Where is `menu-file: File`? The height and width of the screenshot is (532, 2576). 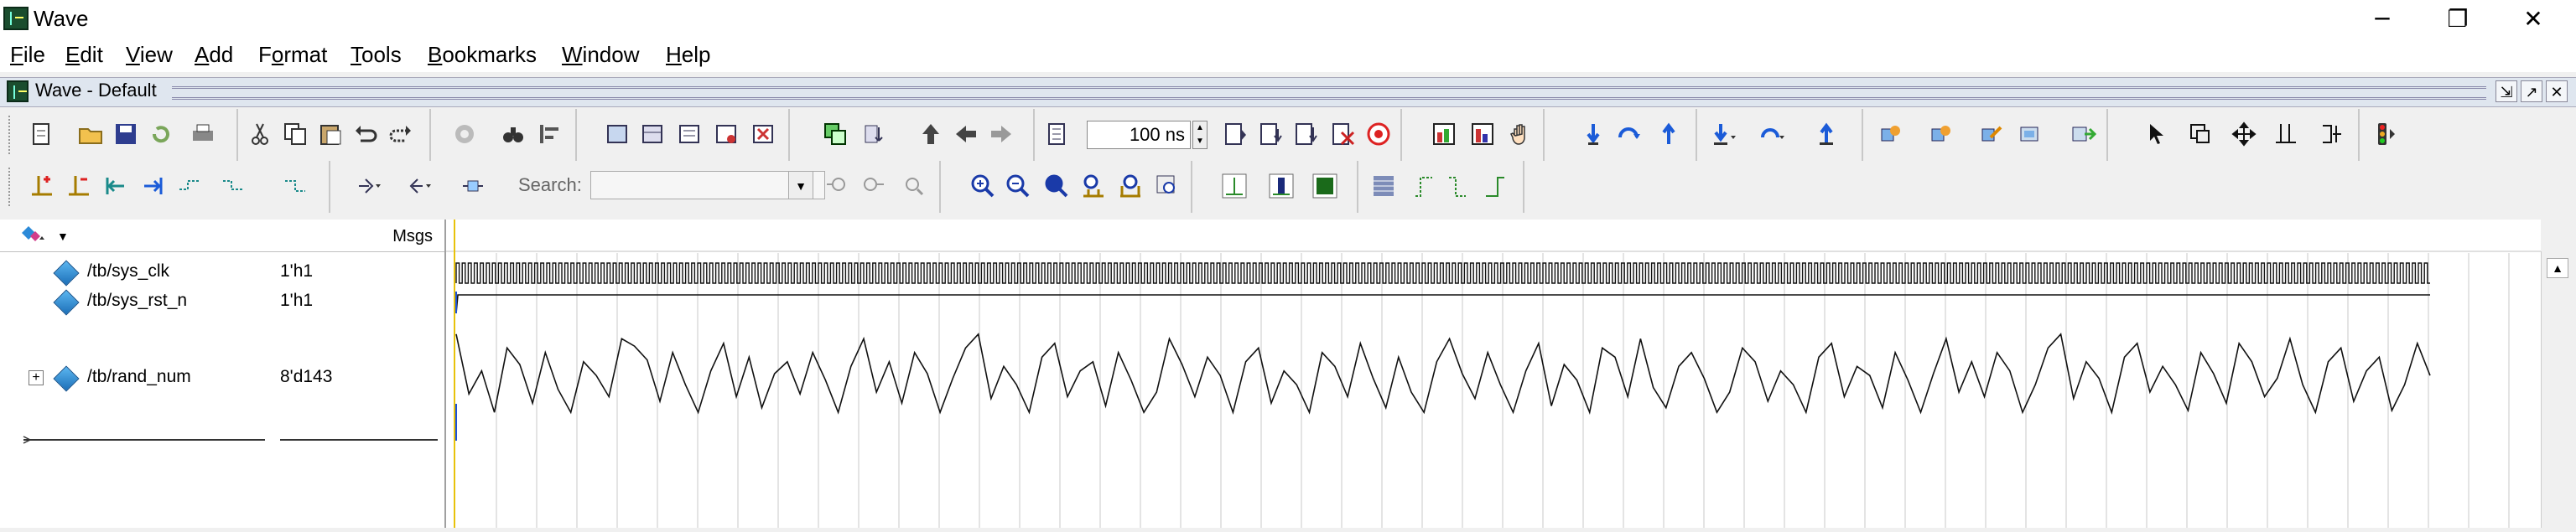
menu-file: File is located at coordinates (27, 55).